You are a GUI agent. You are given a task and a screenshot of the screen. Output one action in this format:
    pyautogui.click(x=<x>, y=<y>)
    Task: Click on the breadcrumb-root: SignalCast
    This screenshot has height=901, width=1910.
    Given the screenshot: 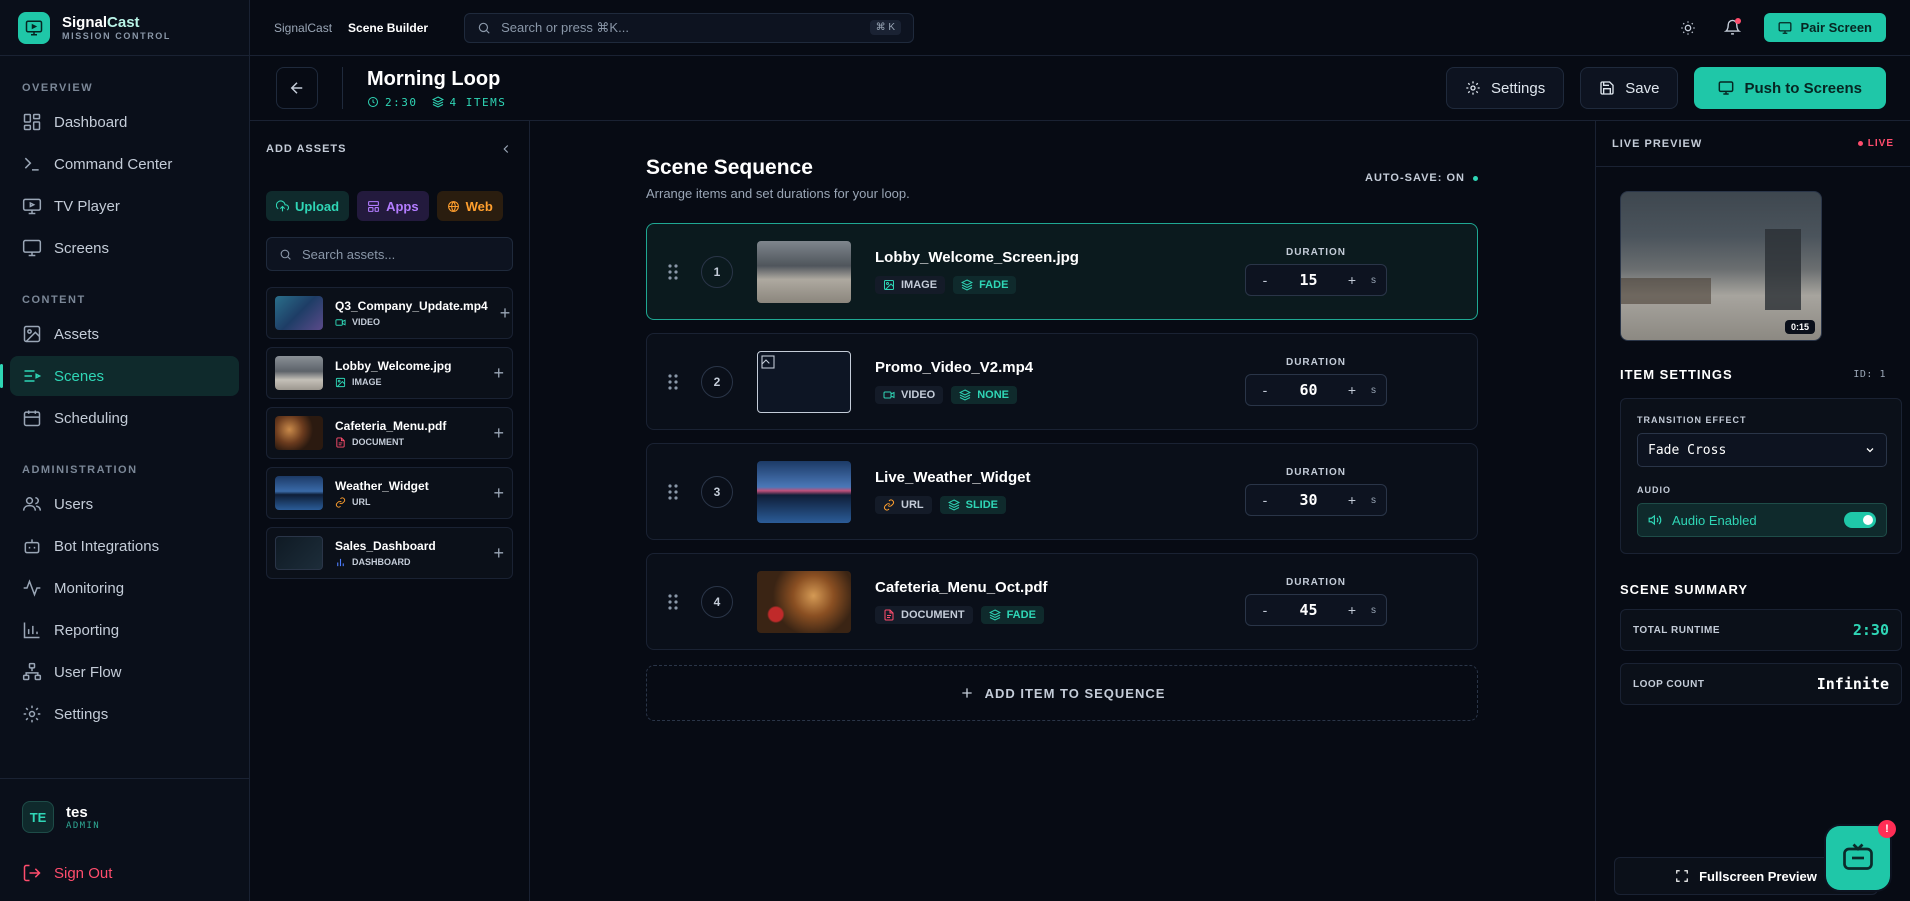 What is the action you would take?
    pyautogui.click(x=303, y=28)
    